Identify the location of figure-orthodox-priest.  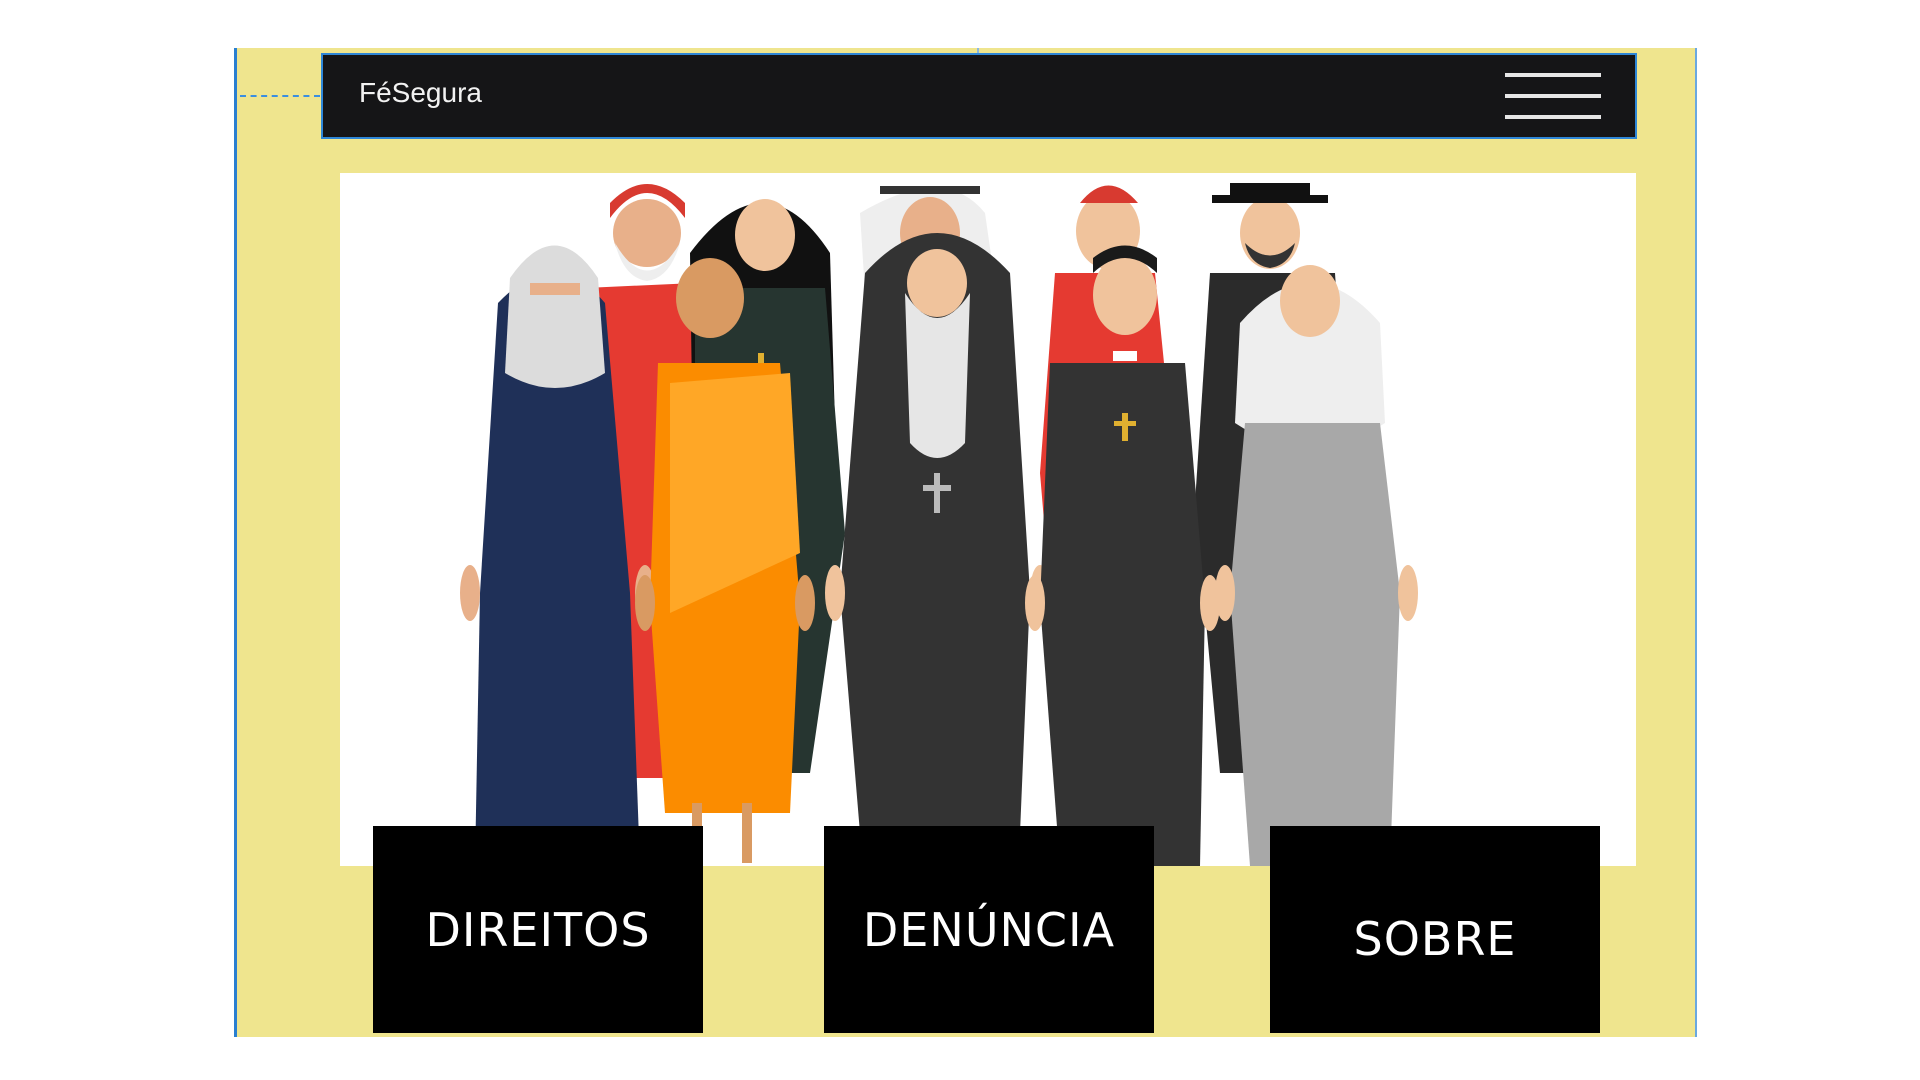
(937, 533).